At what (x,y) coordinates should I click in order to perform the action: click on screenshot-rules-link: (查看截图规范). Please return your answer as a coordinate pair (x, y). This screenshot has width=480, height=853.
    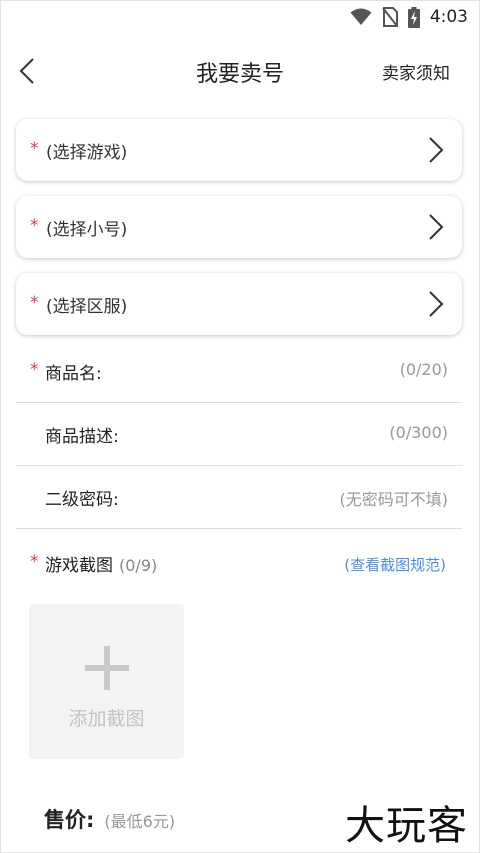
    Looking at the image, I should click on (395, 564).